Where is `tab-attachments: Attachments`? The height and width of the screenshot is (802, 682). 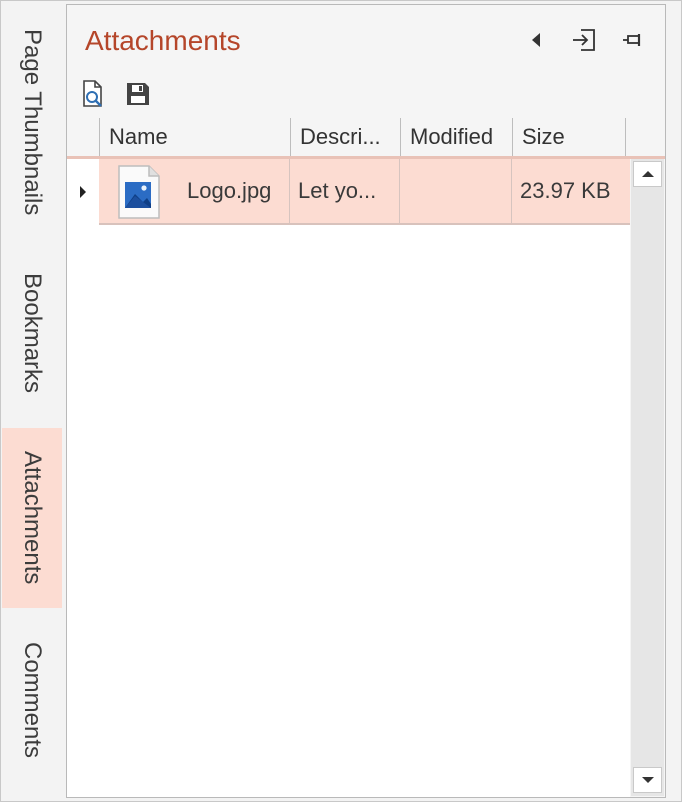 tab-attachments: Attachments is located at coordinates (32, 518).